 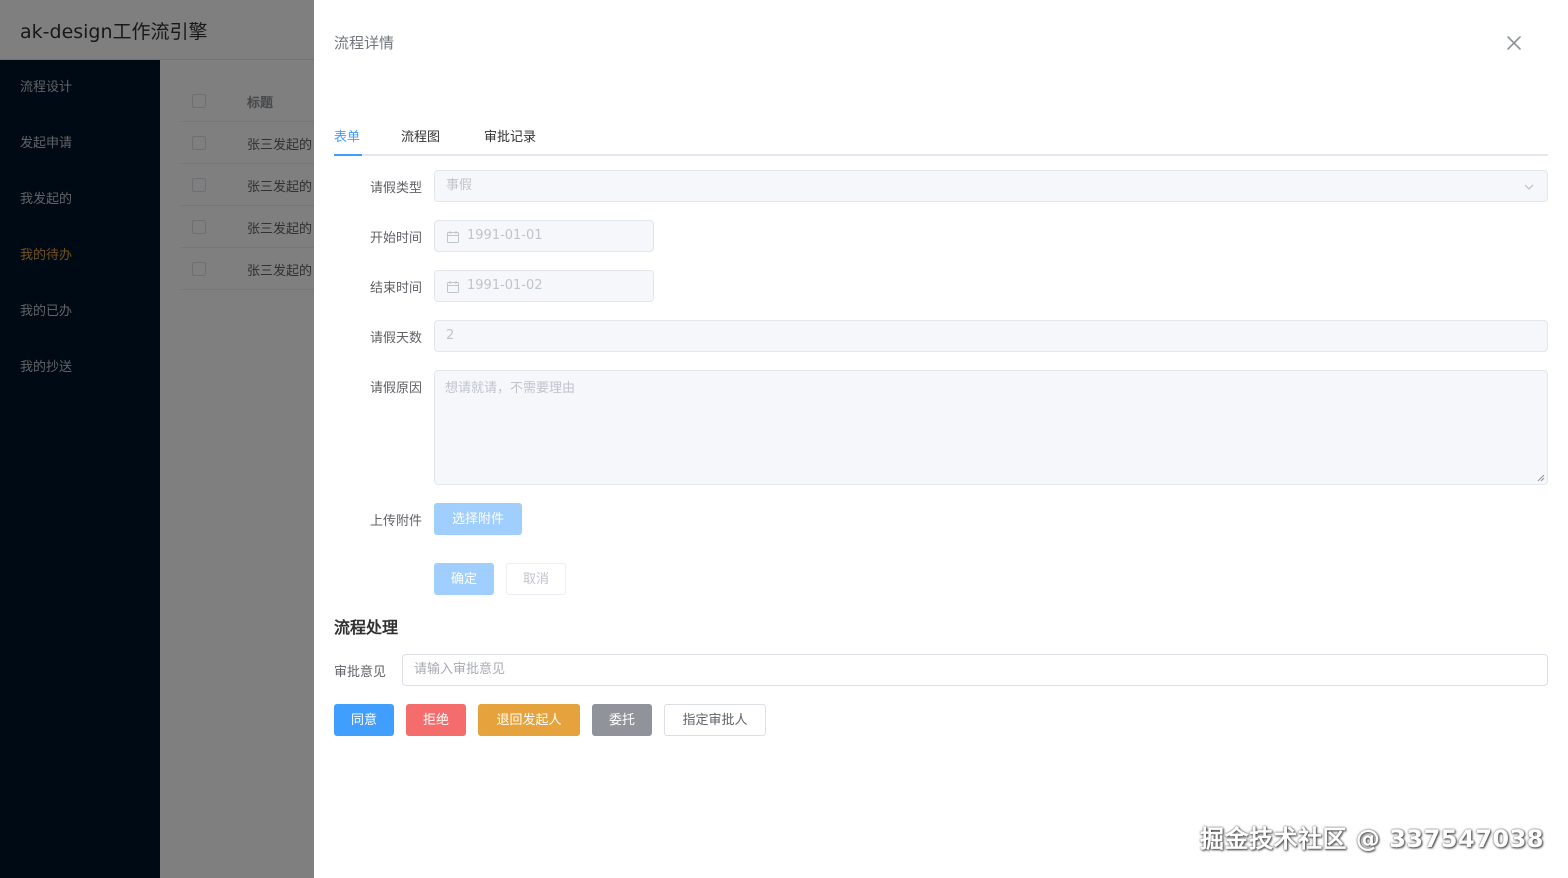 I want to click on confirm-button: 确定, so click(x=464, y=579).